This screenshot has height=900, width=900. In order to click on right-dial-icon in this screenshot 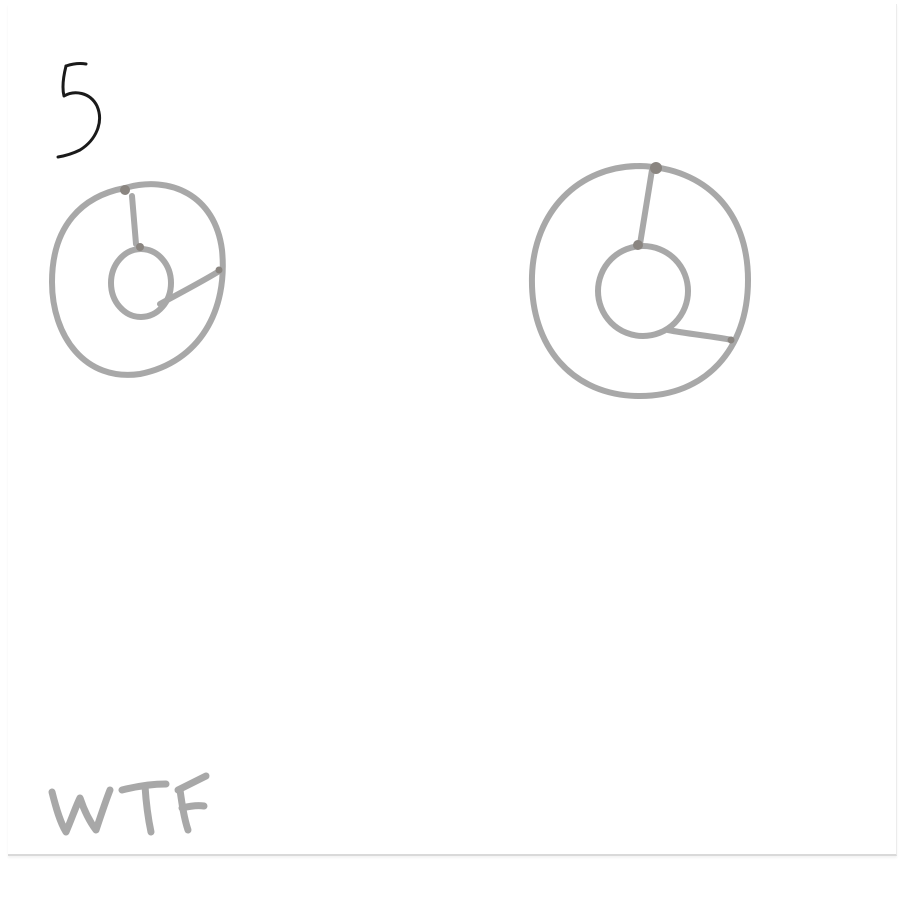, I will do `click(639, 280)`.